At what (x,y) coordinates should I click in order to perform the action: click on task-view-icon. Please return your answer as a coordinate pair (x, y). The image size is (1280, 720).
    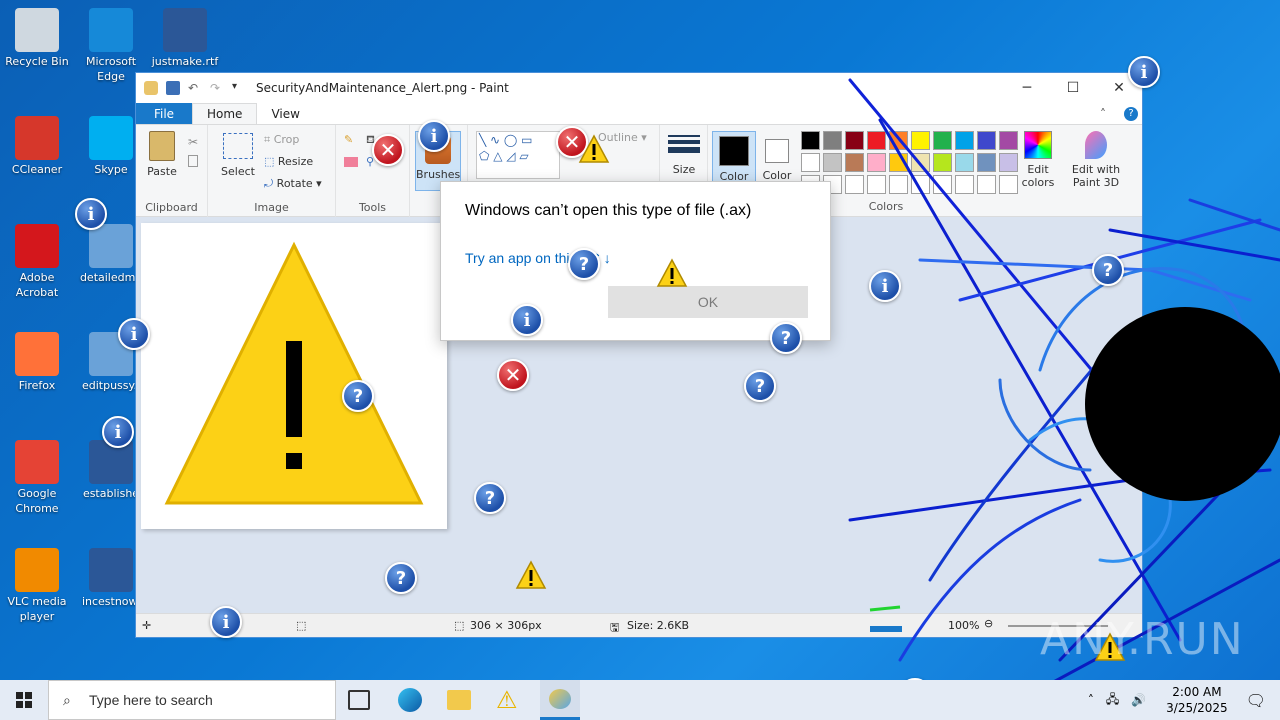
    Looking at the image, I should click on (359, 700).